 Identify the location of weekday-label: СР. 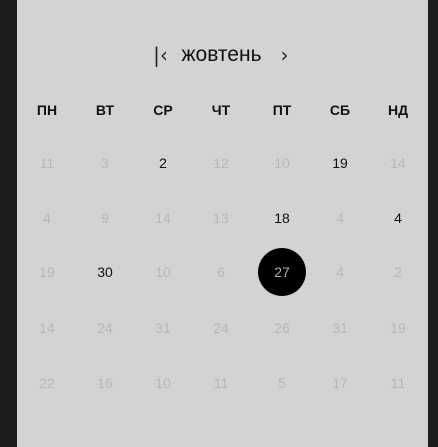
(163, 110).